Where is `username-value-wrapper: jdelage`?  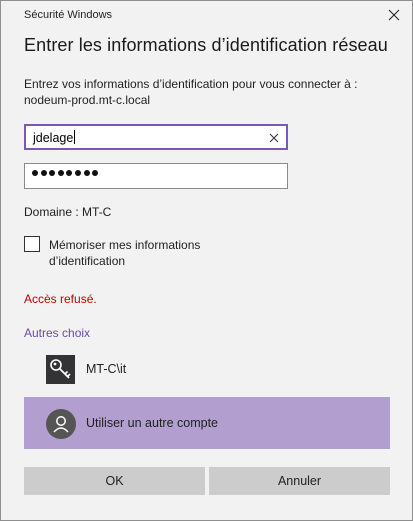 username-value-wrapper: jdelage is located at coordinates (54, 137).